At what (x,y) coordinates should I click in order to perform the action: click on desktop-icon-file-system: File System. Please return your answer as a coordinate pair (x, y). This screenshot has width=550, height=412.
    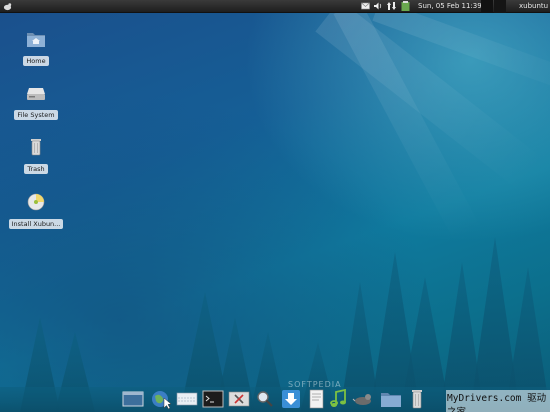
    Looking at the image, I should click on (36, 102).